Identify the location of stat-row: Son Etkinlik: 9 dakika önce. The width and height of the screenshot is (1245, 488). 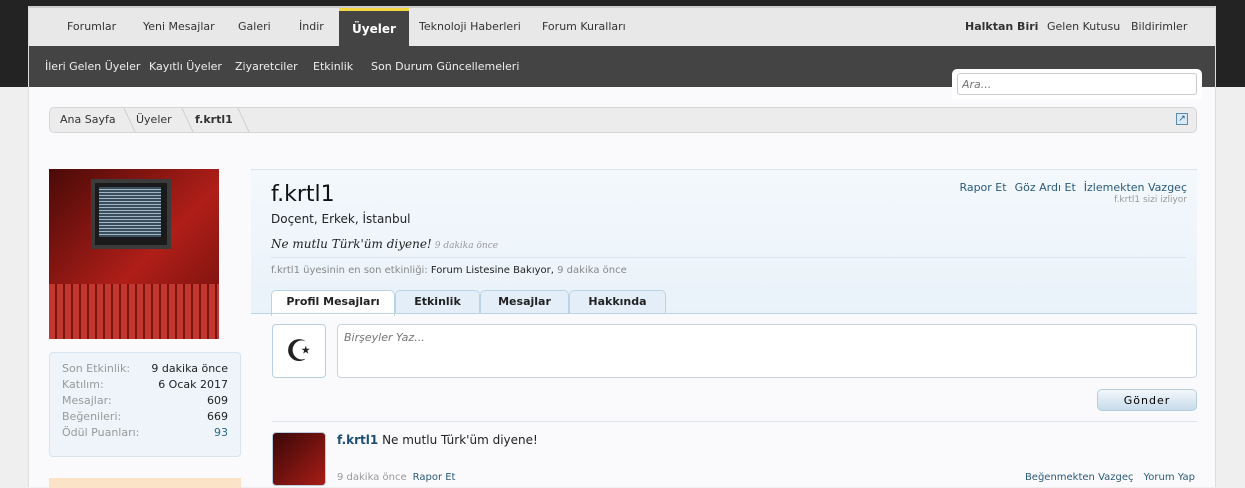
(145, 370).